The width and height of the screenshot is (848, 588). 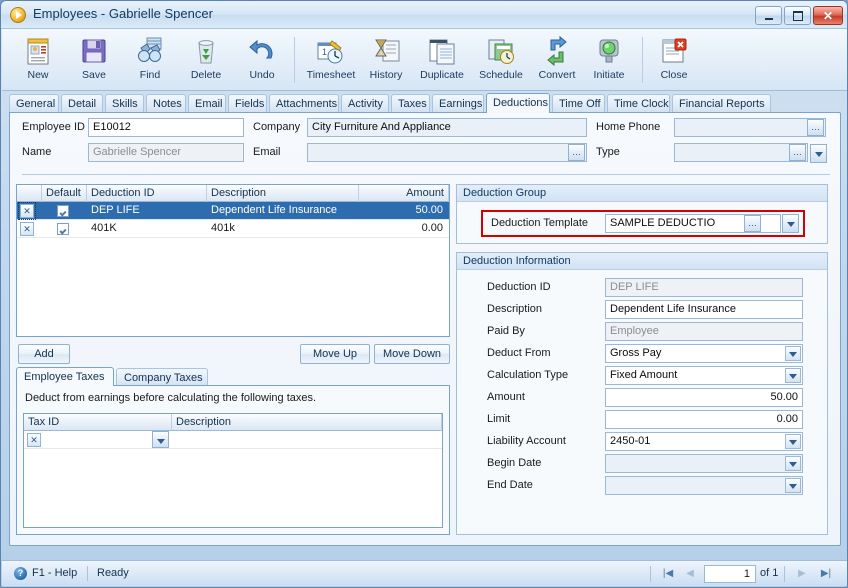 What do you see at coordinates (790, 223) in the screenshot?
I see `deduction-template-dropdown-button` at bounding box center [790, 223].